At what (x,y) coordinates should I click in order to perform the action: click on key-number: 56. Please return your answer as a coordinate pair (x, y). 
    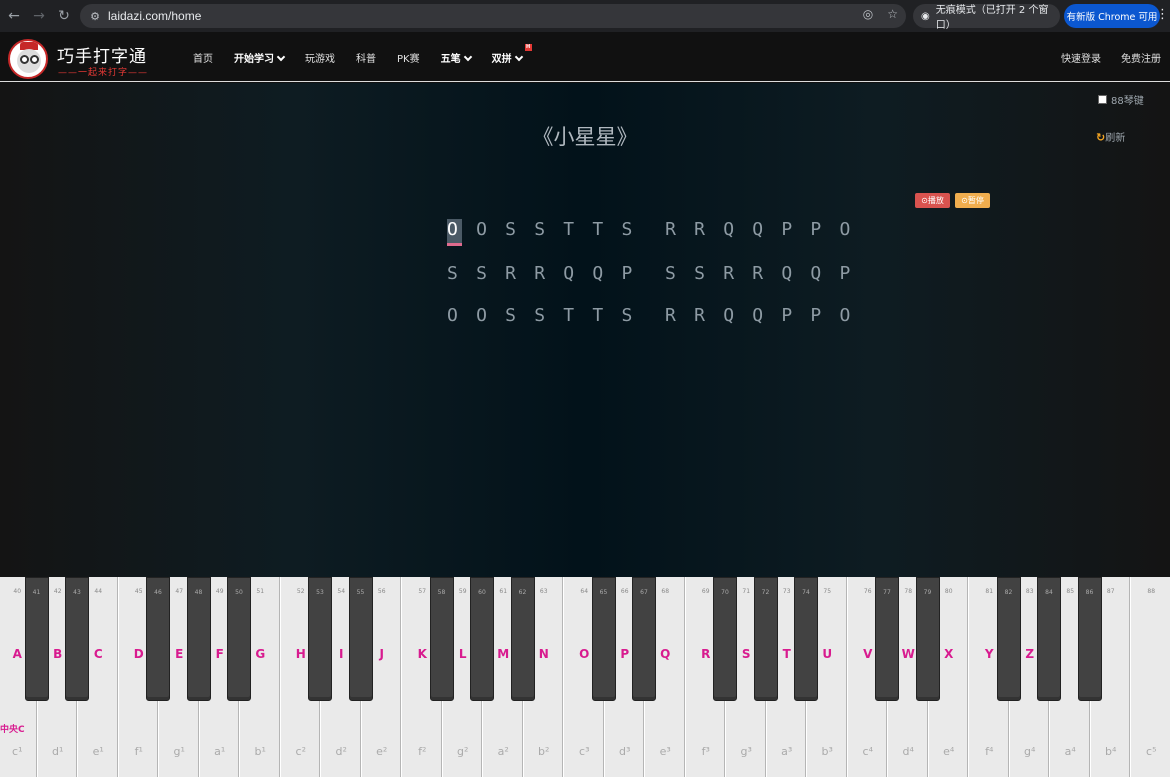
    Looking at the image, I should click on (381, 591).